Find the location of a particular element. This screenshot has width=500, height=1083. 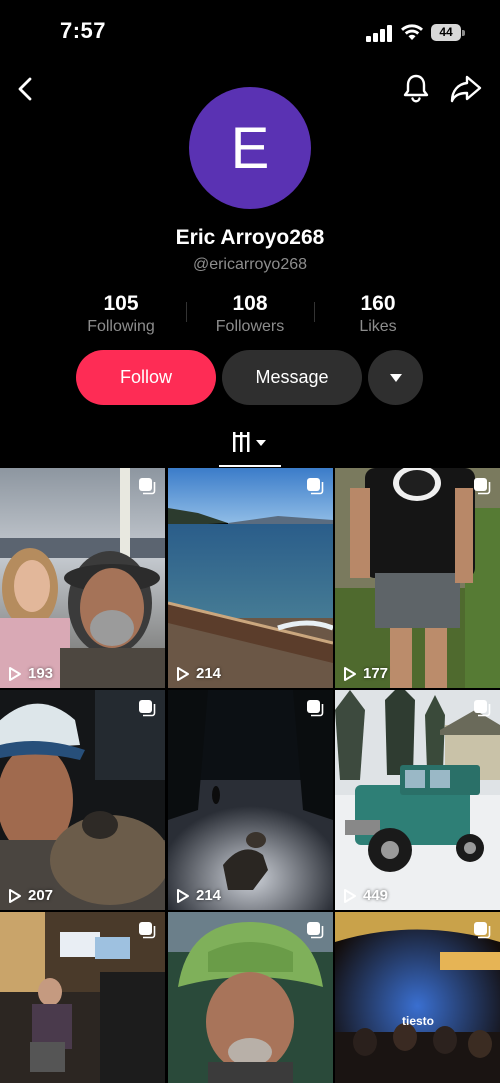

more-options-button is located at coordinates (395, 377).